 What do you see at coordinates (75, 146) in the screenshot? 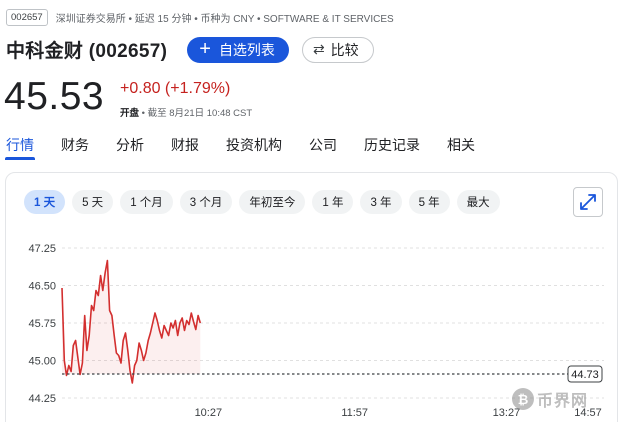
I see `tab-financials: 财务` at bounding box center [75, 146].